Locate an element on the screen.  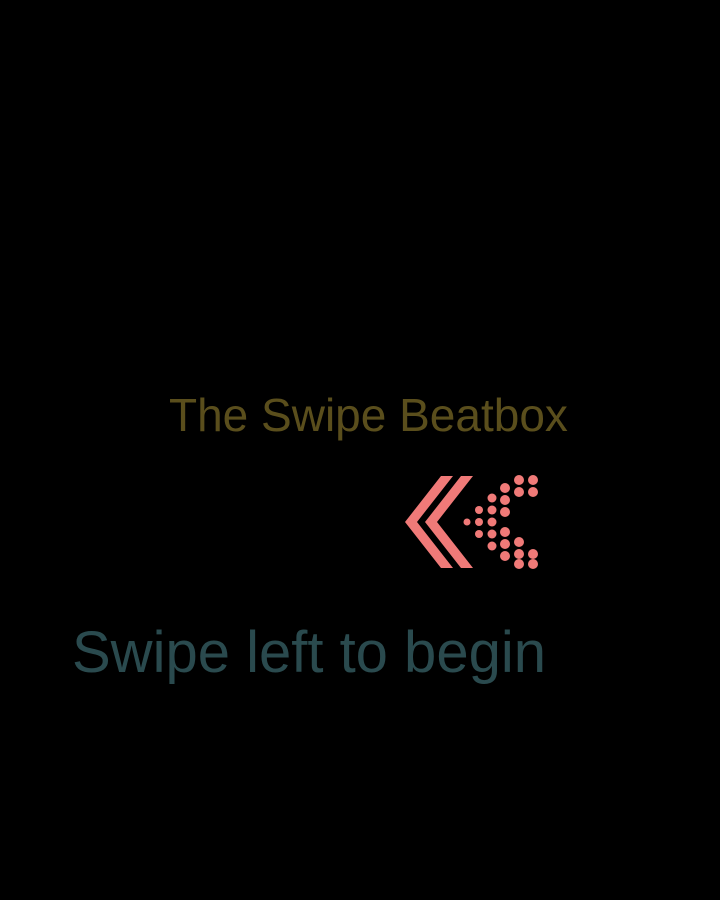
swipe-left-chevron-icon is located at coordinates (476, 522).